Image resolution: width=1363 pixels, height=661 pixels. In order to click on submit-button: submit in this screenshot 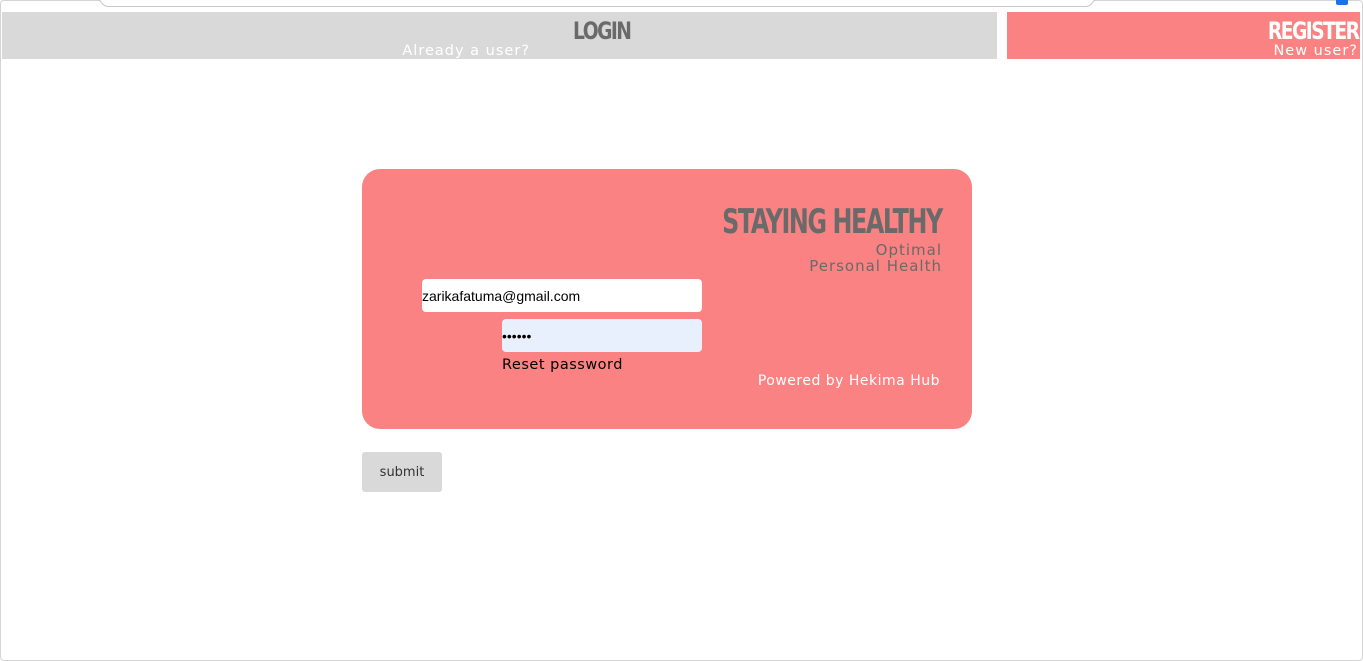, I will do `click(402, 472)`.